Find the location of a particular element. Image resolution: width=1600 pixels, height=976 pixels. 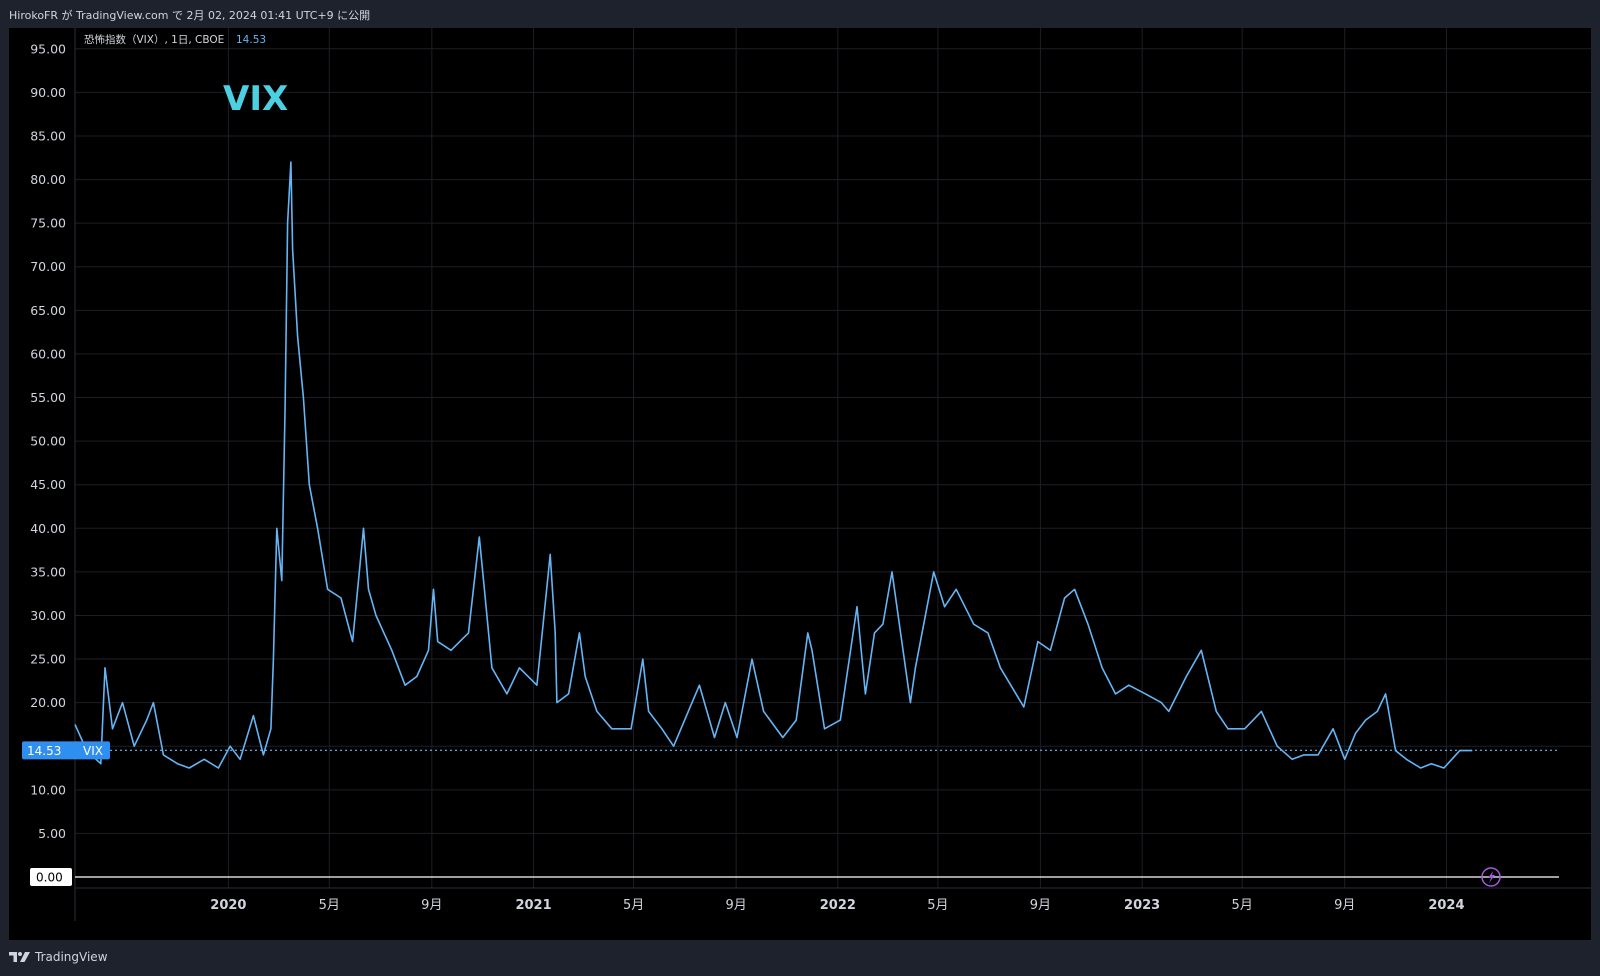

price-tag-symbol: VIX is located at coordinates (93, 751).